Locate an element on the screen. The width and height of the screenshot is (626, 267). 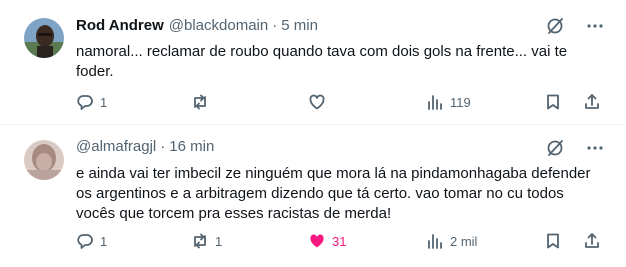
repost-count: 1 is located at coordinates (219, 241).